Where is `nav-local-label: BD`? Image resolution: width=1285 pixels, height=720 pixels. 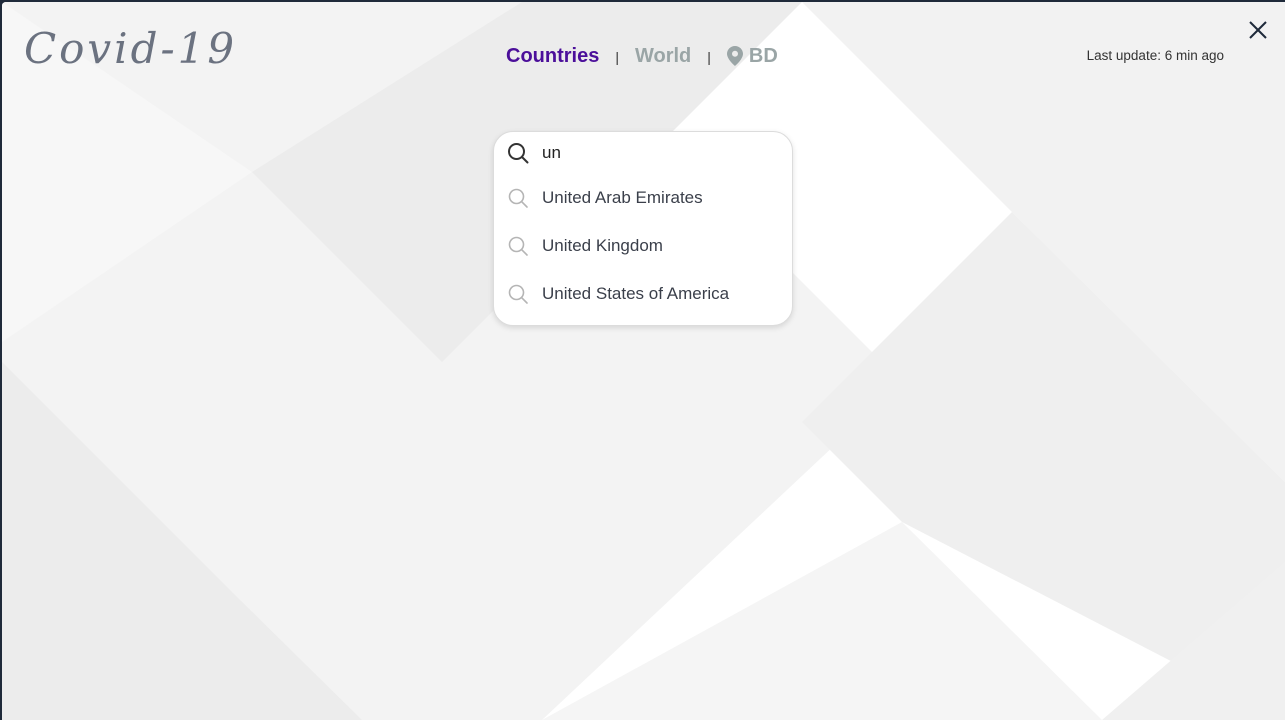 nav-local-label: BD is located at coordinates (763, 55).